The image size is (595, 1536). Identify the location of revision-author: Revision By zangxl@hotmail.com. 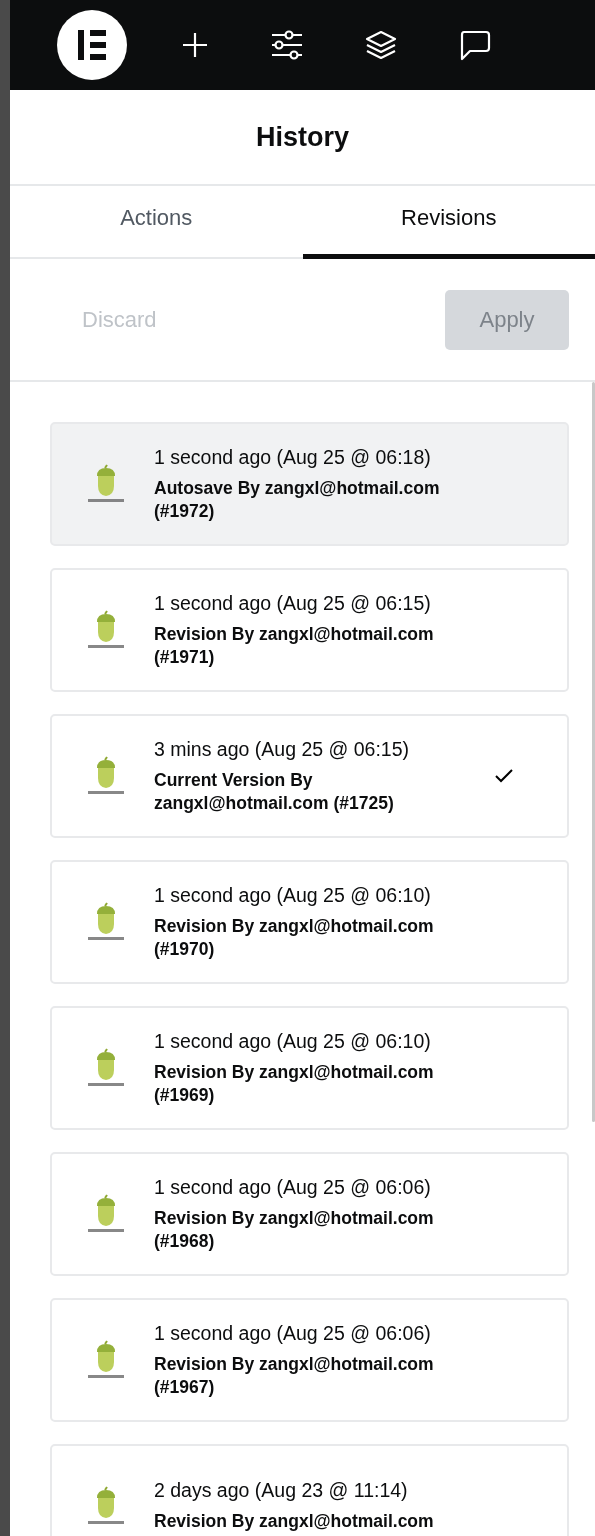
(294, 1521).